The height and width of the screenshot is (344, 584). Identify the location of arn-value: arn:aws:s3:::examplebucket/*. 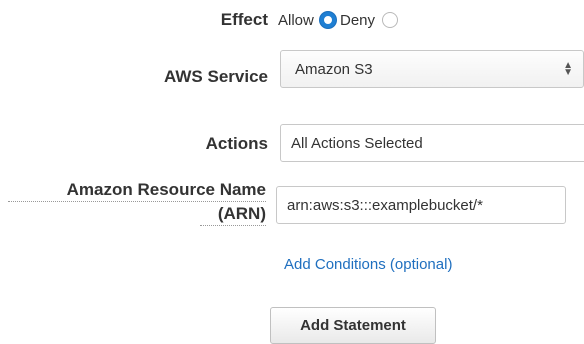
(385, 205).